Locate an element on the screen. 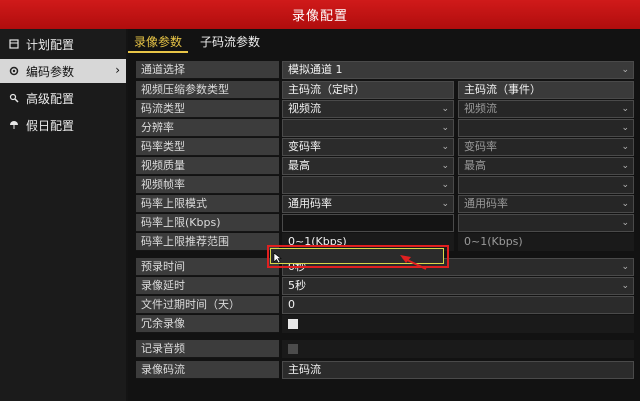  sidebar-item-advanced: 高级配置 is located at coordinates (63, 98).